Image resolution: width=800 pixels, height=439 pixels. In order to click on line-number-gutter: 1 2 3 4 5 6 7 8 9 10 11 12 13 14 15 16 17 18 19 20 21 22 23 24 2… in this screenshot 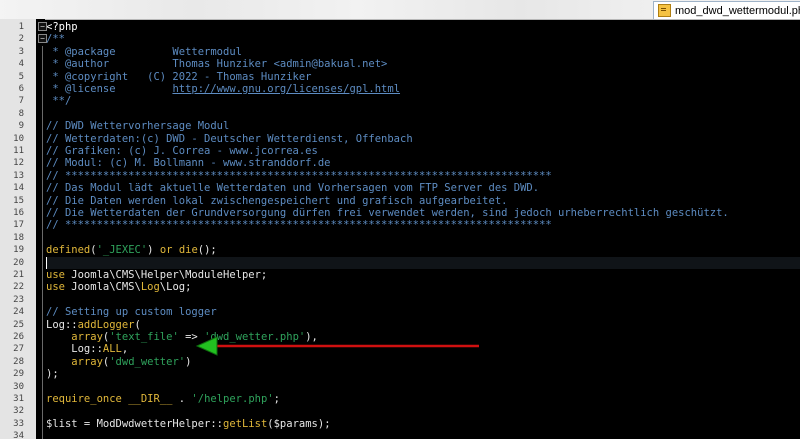, I will do `click(18, 229)`.